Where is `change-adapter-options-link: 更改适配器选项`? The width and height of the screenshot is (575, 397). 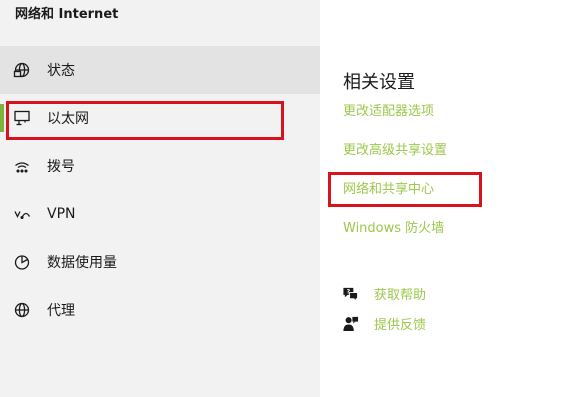 change-adapter-options-link: 更改适配器选项 is located at coordinates (388, 109).